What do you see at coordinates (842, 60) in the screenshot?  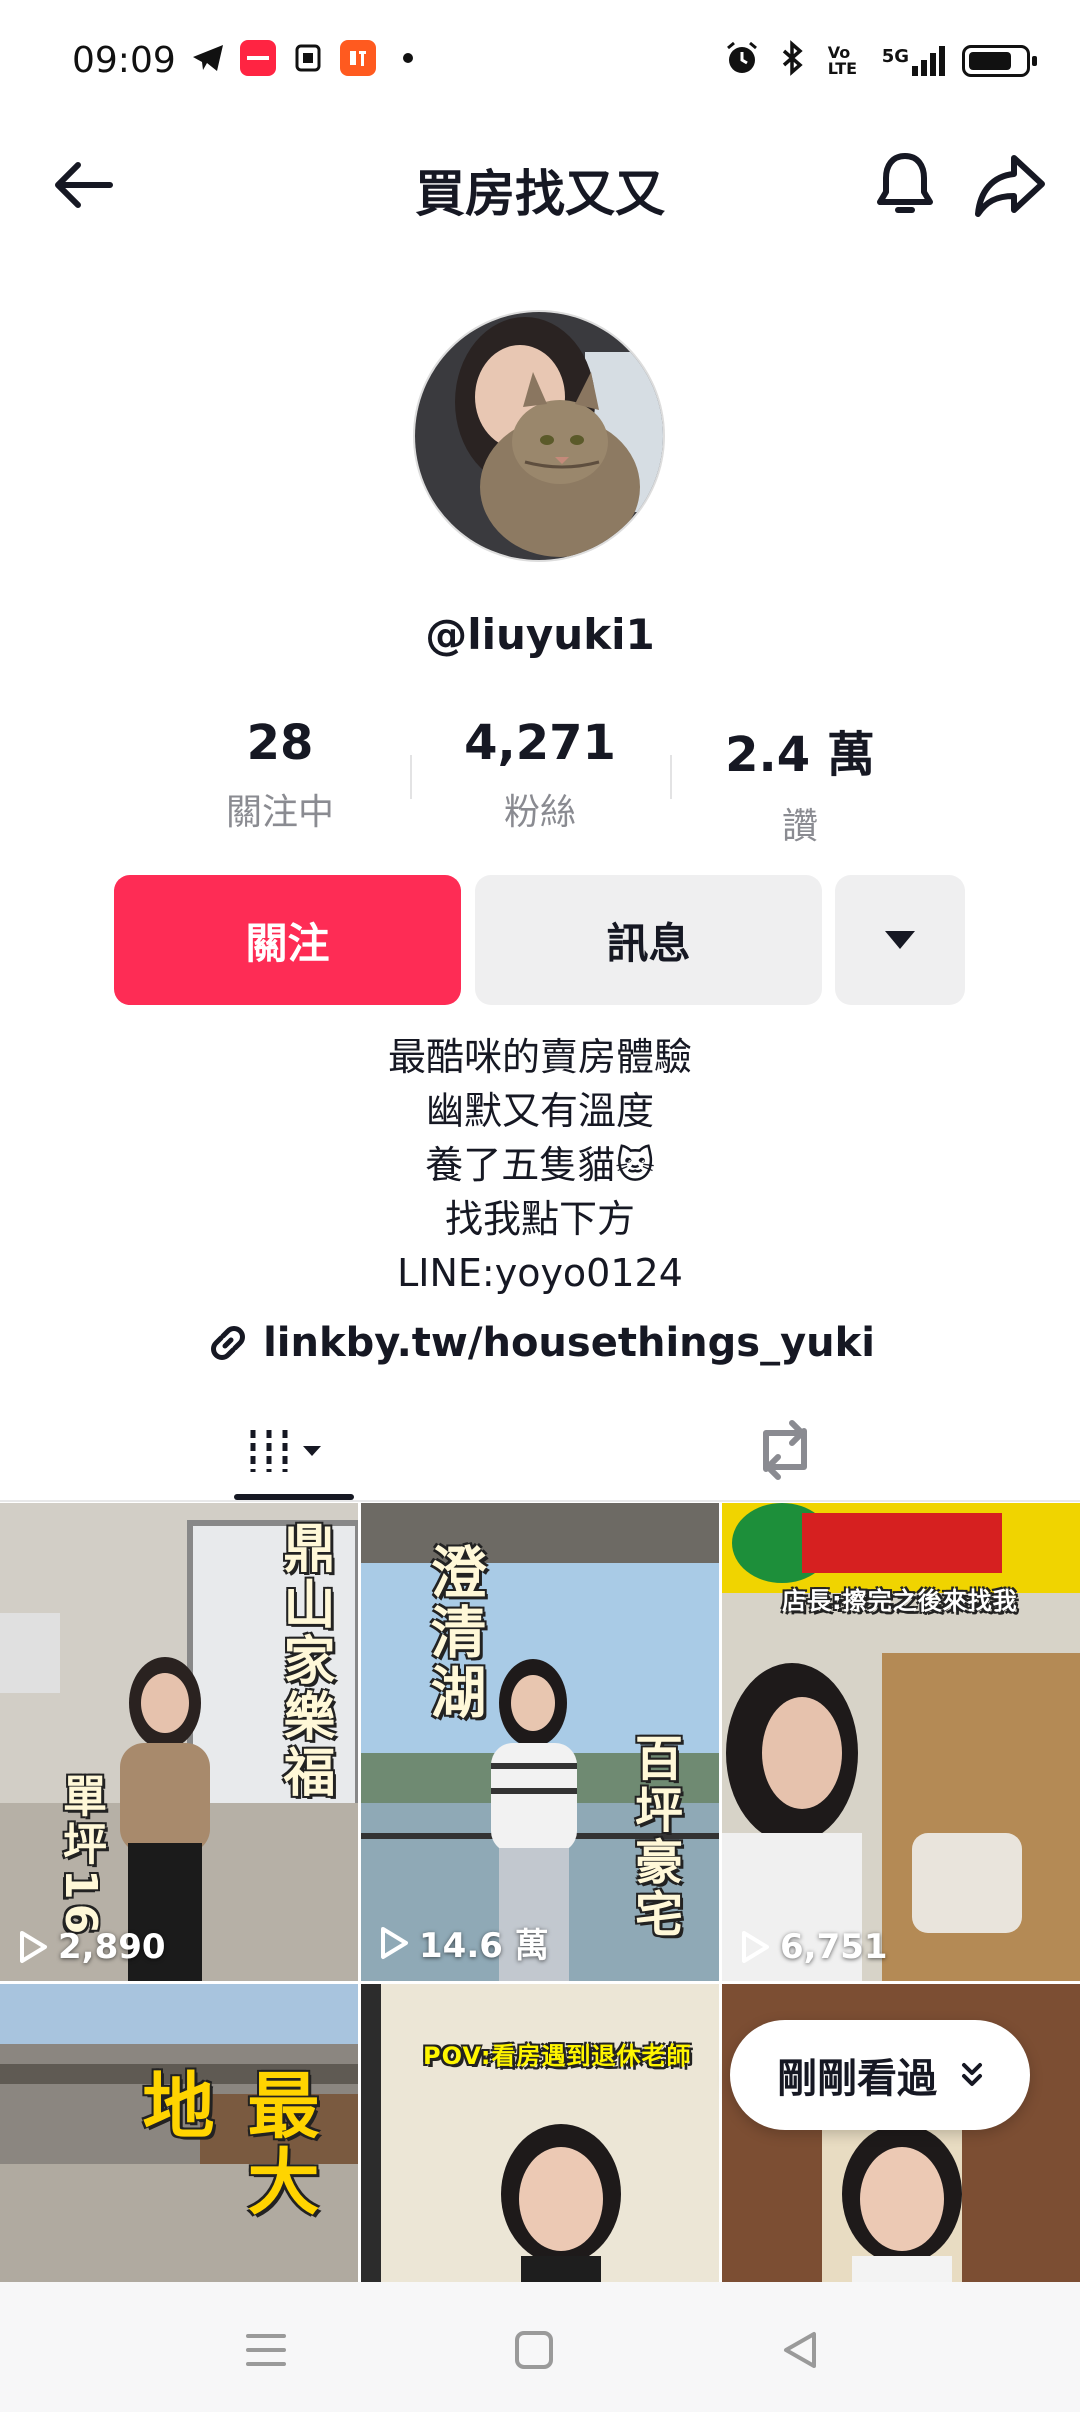 I see `volte-icon: Vo LTE` at bounding box center [842, 60].